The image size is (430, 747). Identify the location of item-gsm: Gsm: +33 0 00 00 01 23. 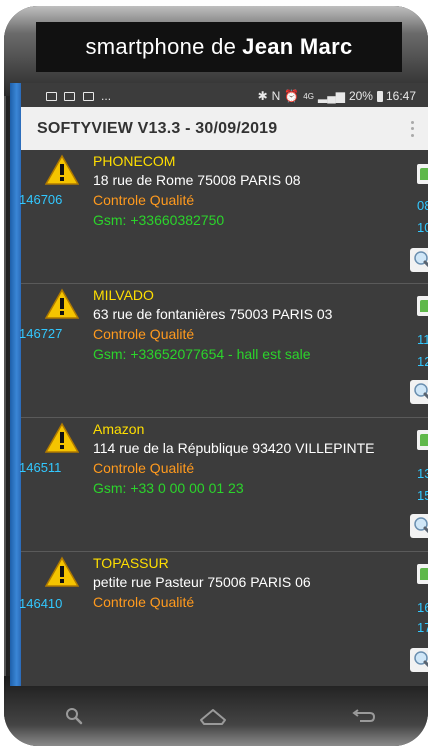
(168, 488).